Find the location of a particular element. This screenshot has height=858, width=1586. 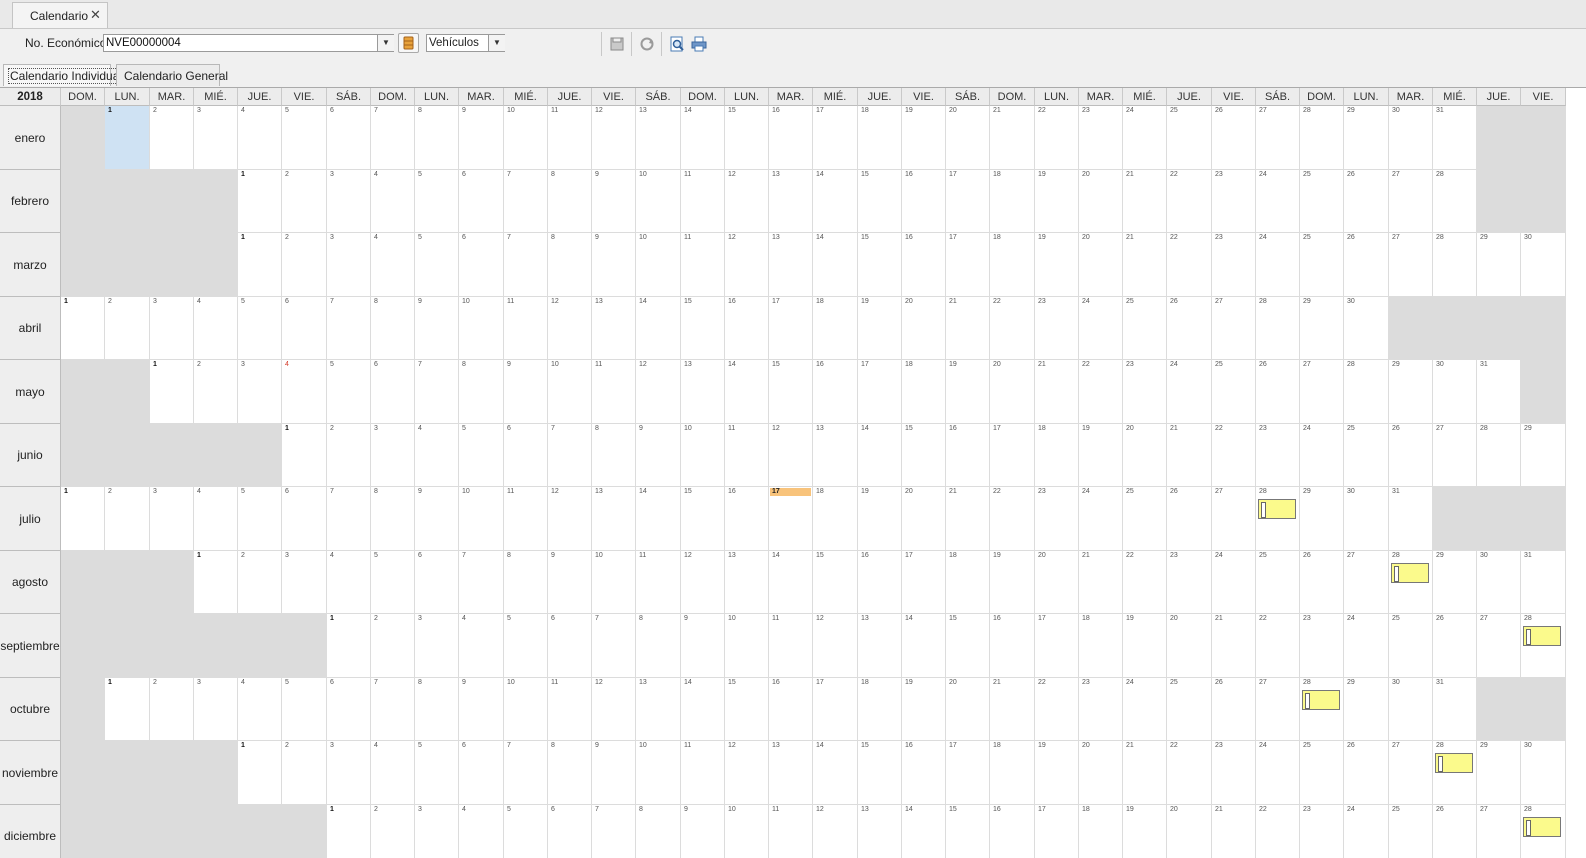

day-cell: 3 is located at coordinates (260, 392).